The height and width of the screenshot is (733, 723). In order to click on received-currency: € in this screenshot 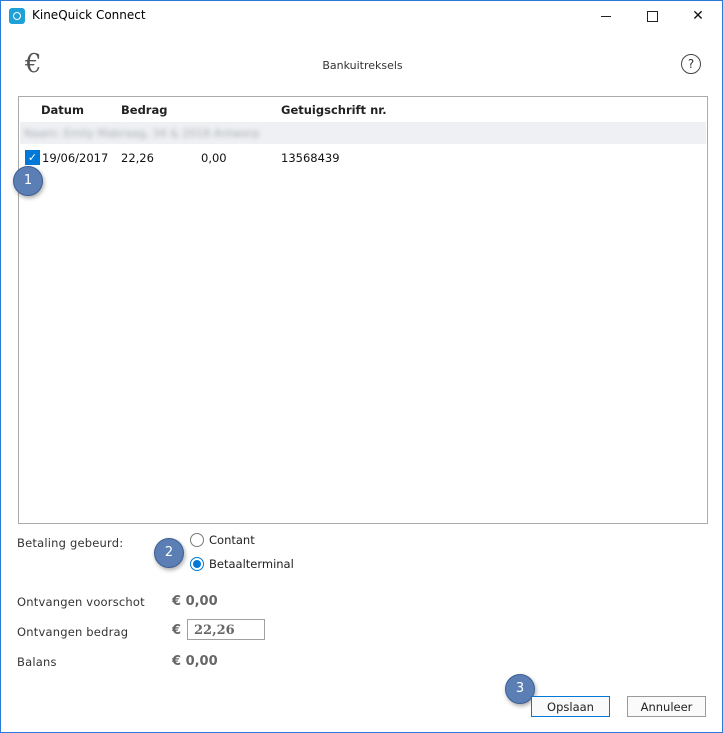, I will do `click(177, 630)`.